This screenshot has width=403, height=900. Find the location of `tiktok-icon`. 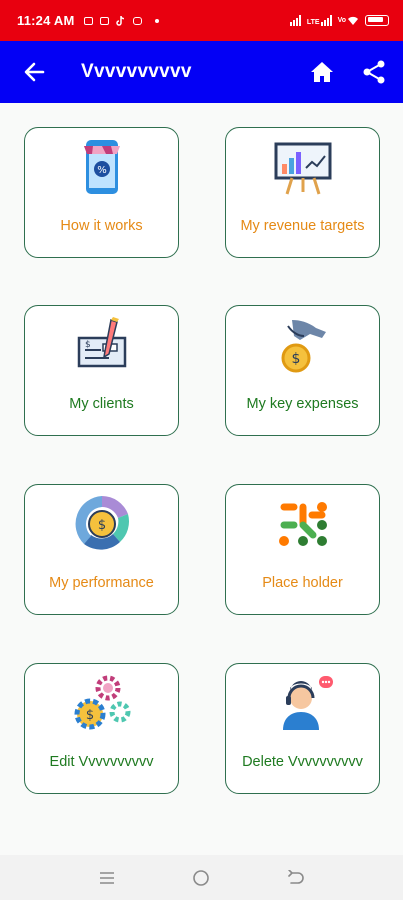

tiktok-icon is located at coordinates (120, 20).